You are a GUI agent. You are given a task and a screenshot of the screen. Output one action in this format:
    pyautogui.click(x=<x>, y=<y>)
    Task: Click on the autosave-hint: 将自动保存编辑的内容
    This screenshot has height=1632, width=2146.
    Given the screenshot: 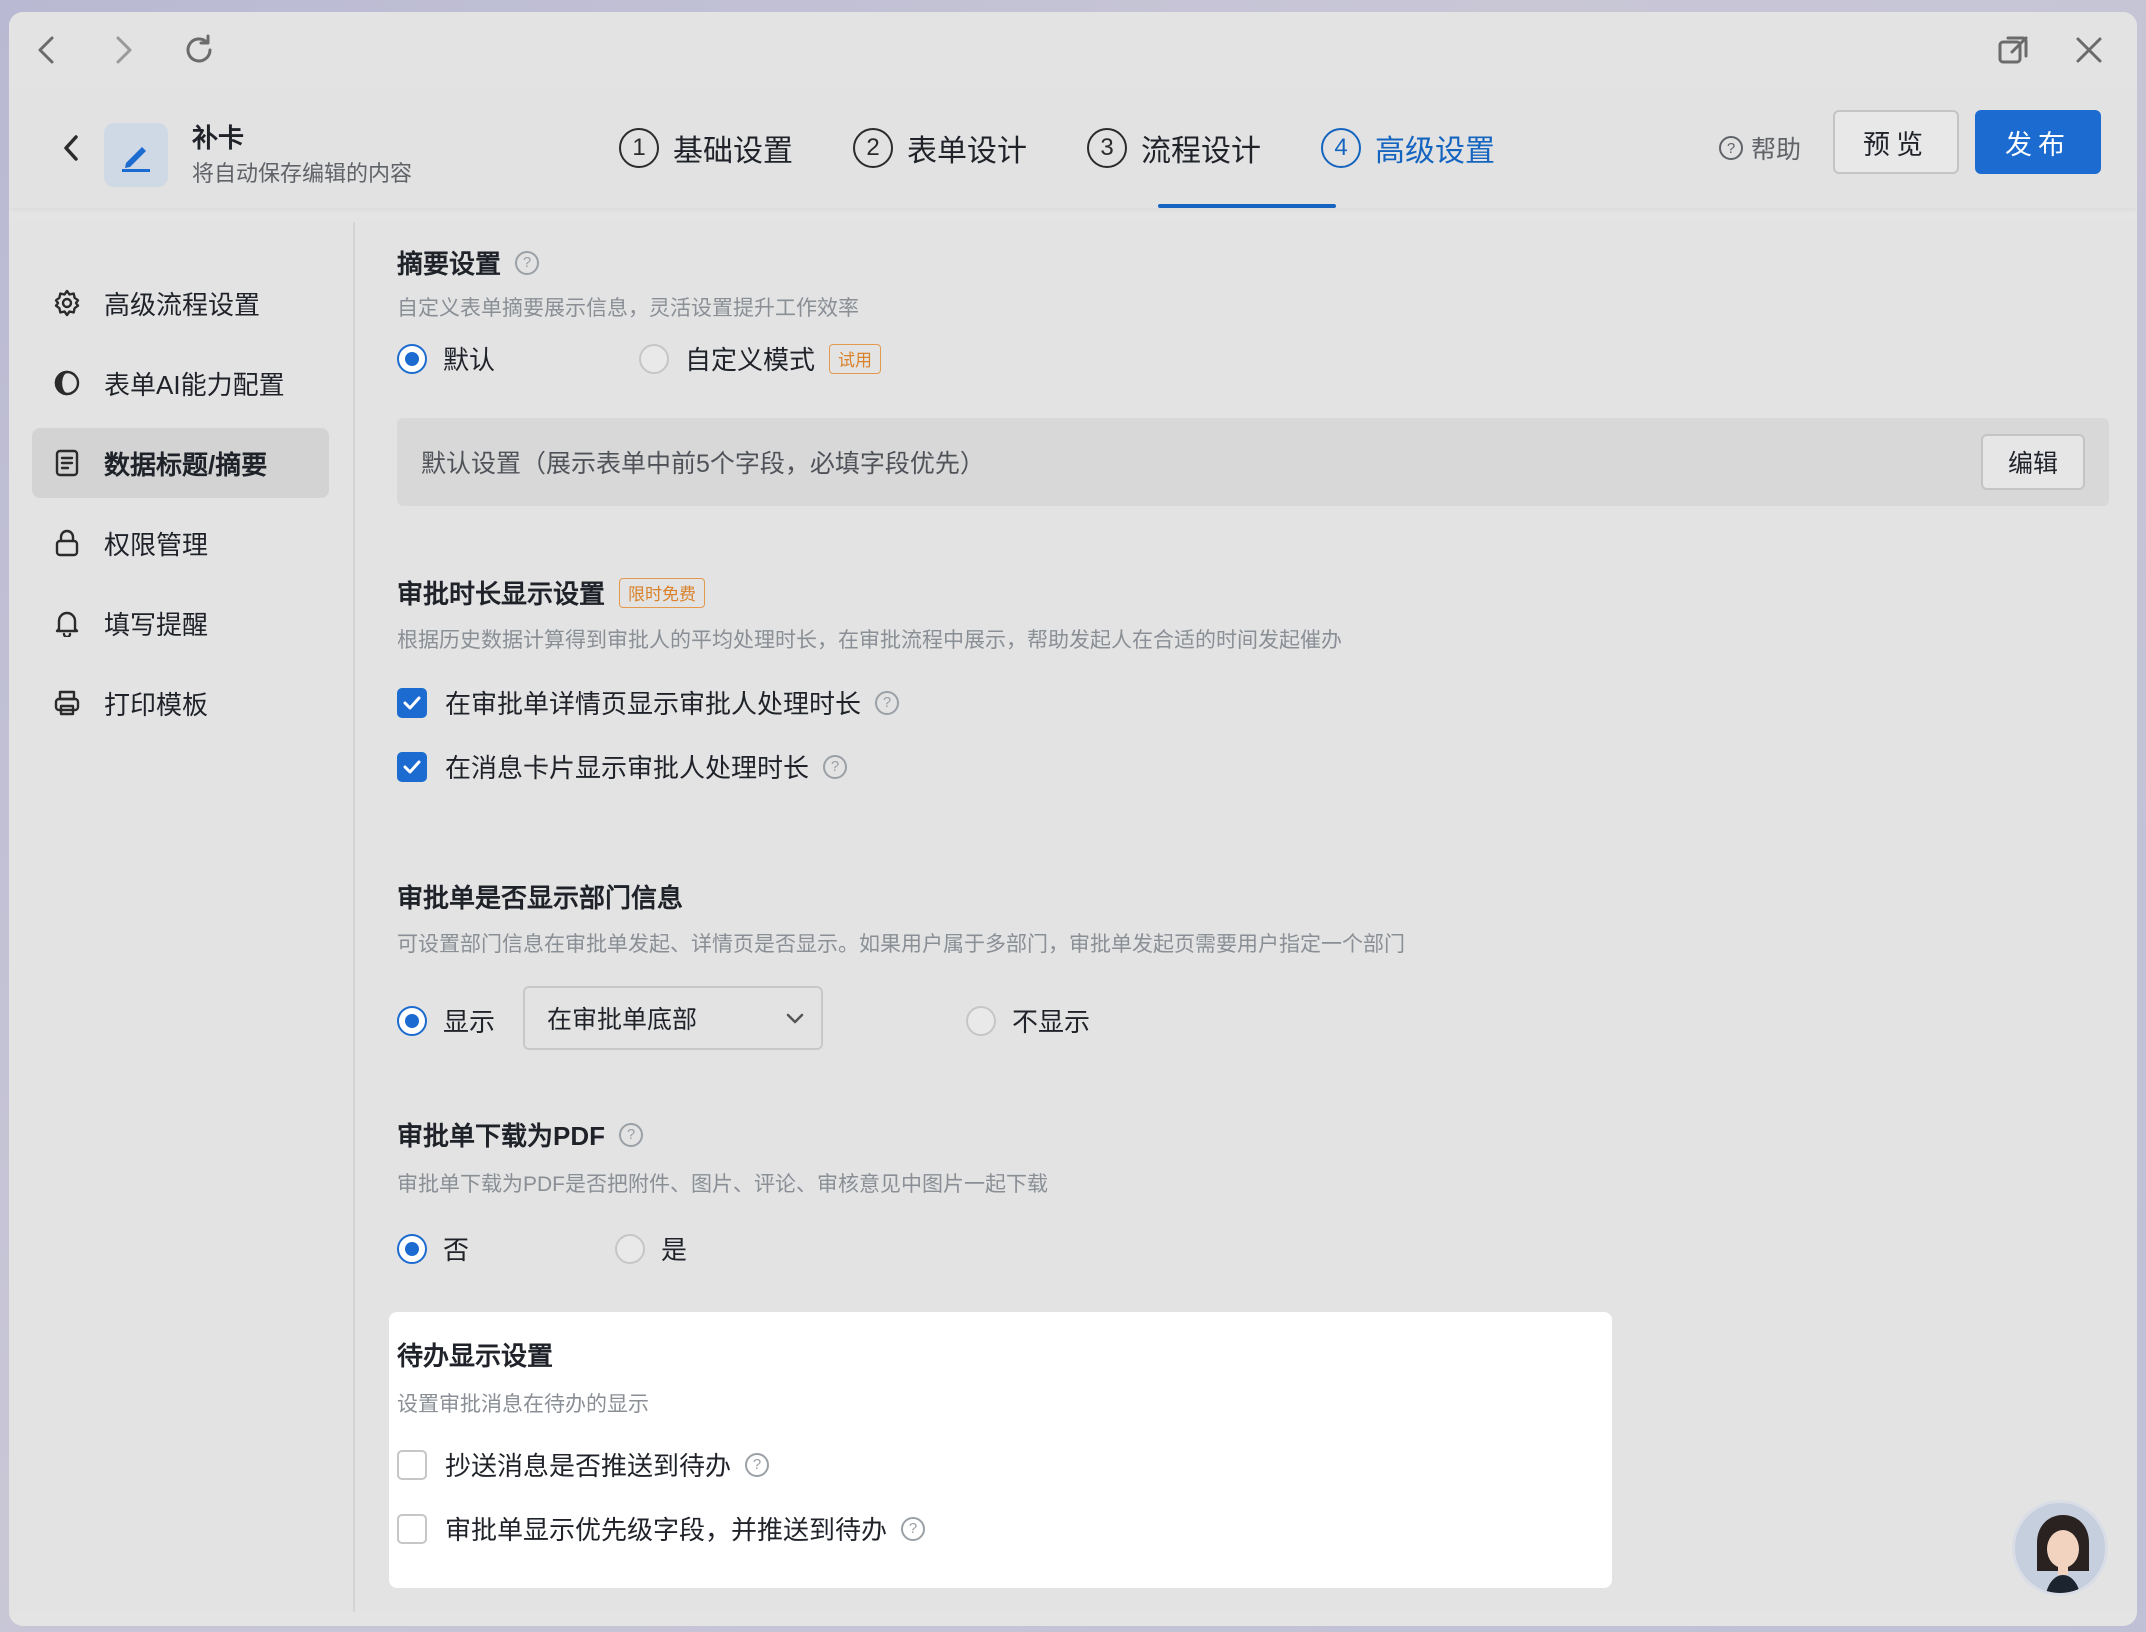 What is the action you would take?
    pyautogui.click(x=302, y=173)
    